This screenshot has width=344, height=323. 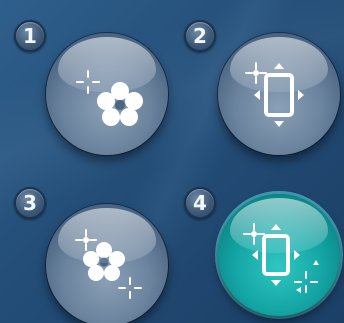 I want to click on option-3-button, so click(x=107, y=263).